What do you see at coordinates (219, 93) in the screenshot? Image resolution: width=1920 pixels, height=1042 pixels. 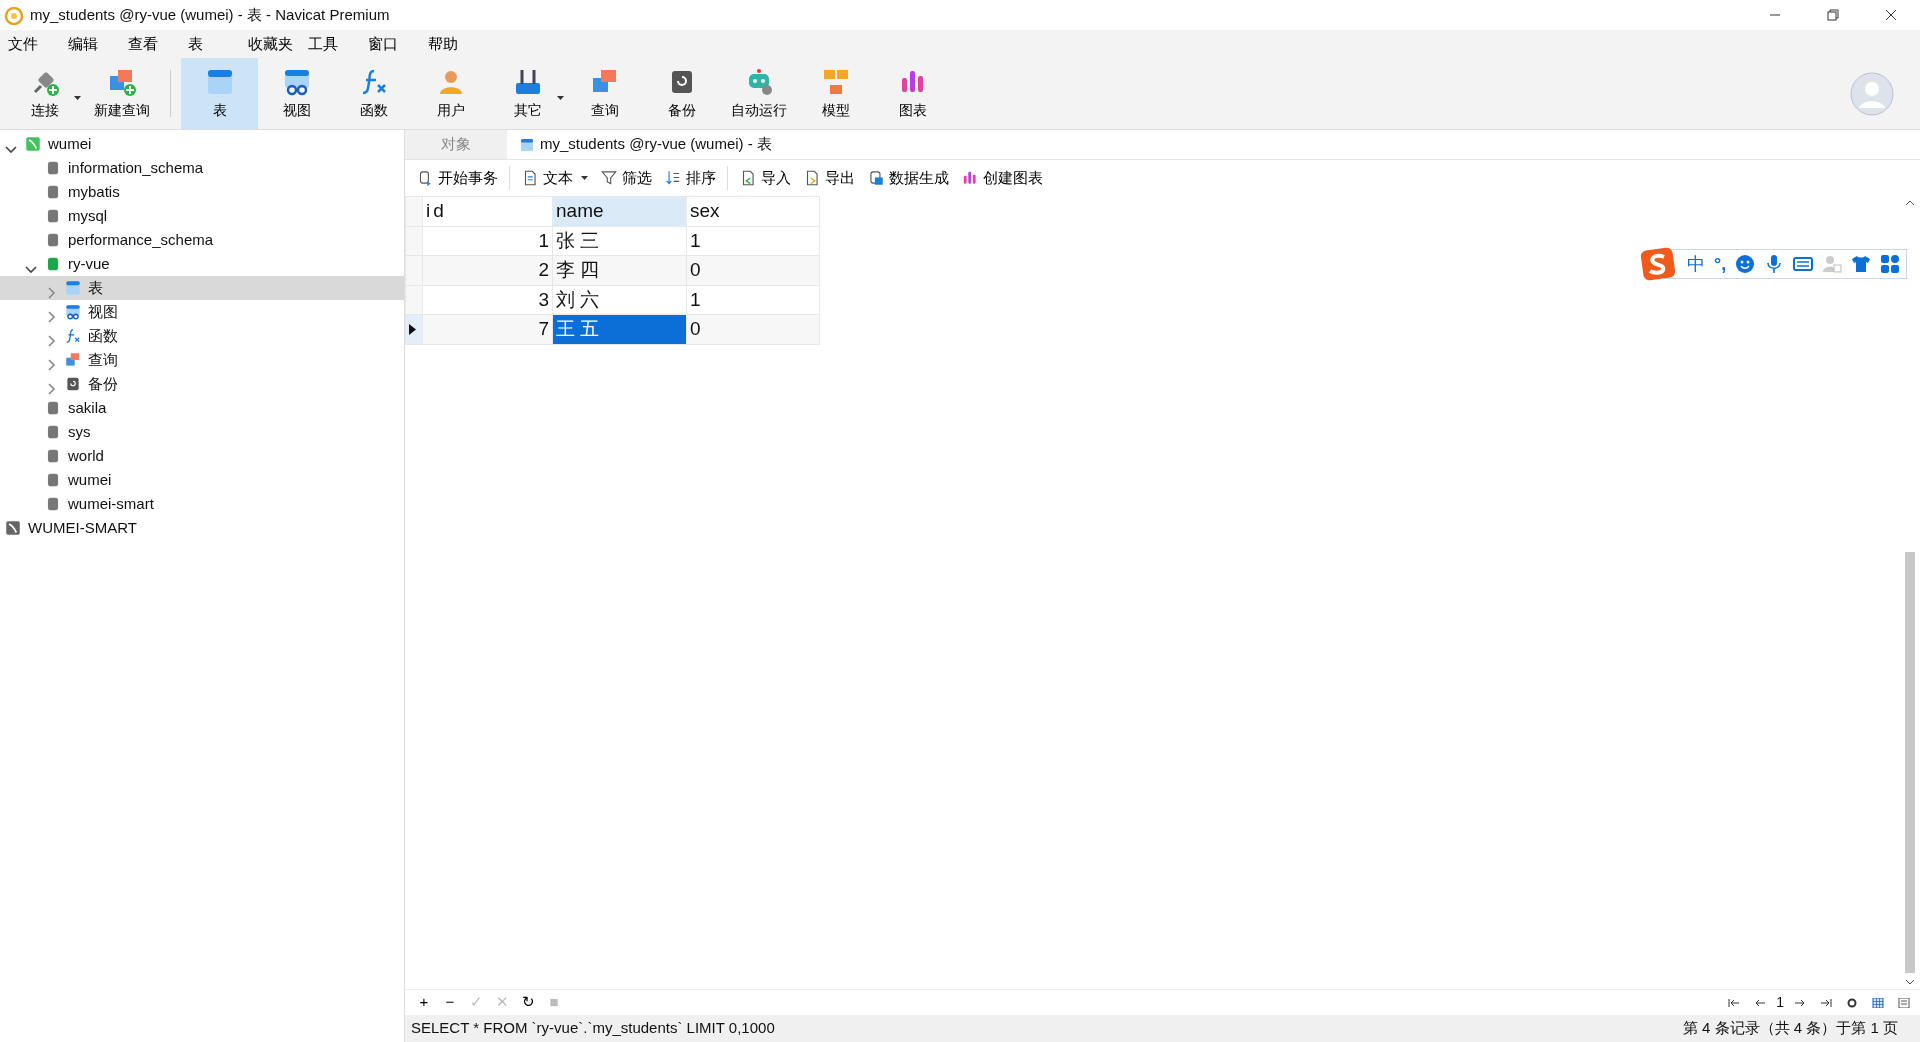 I see `toolbar-button: 表` at bounding box center [219, 93].